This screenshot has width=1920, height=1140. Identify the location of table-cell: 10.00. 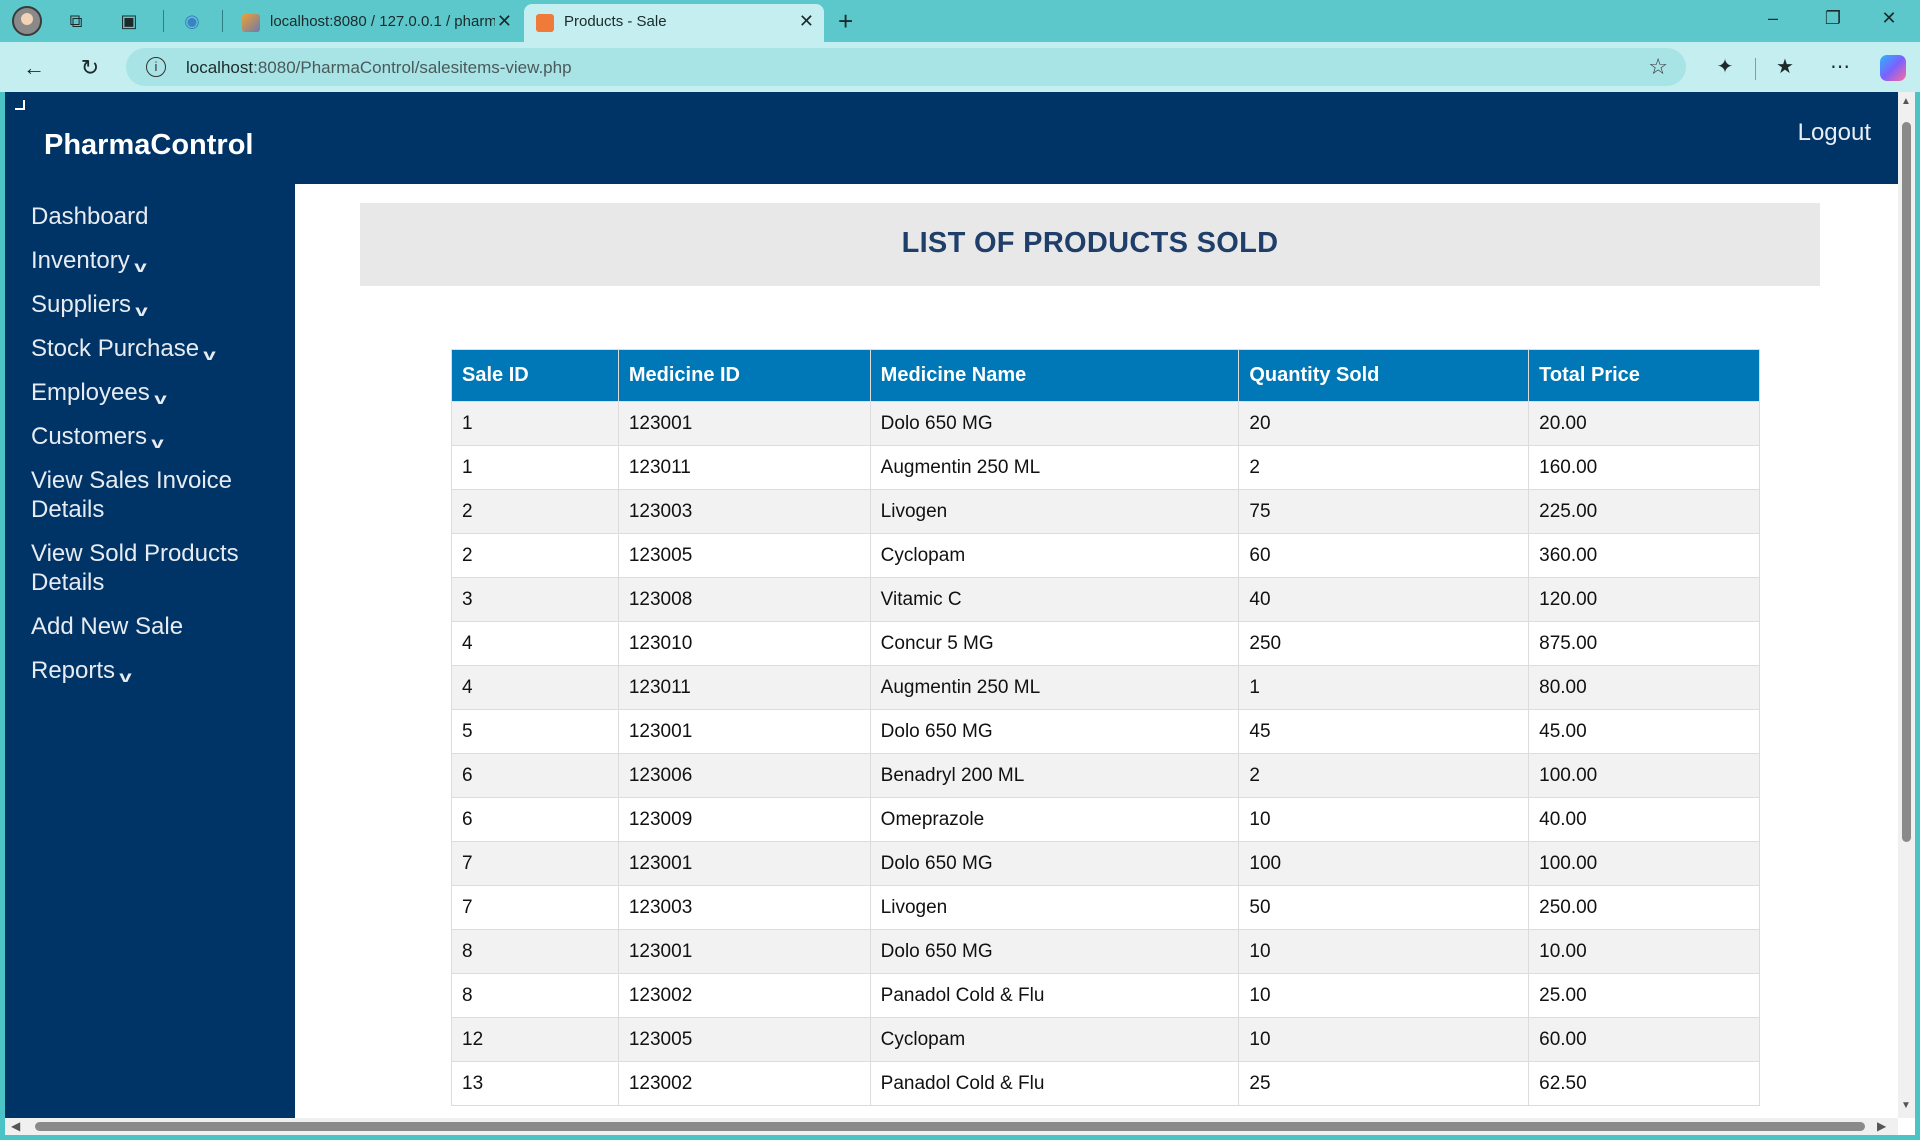
(1644, 951).